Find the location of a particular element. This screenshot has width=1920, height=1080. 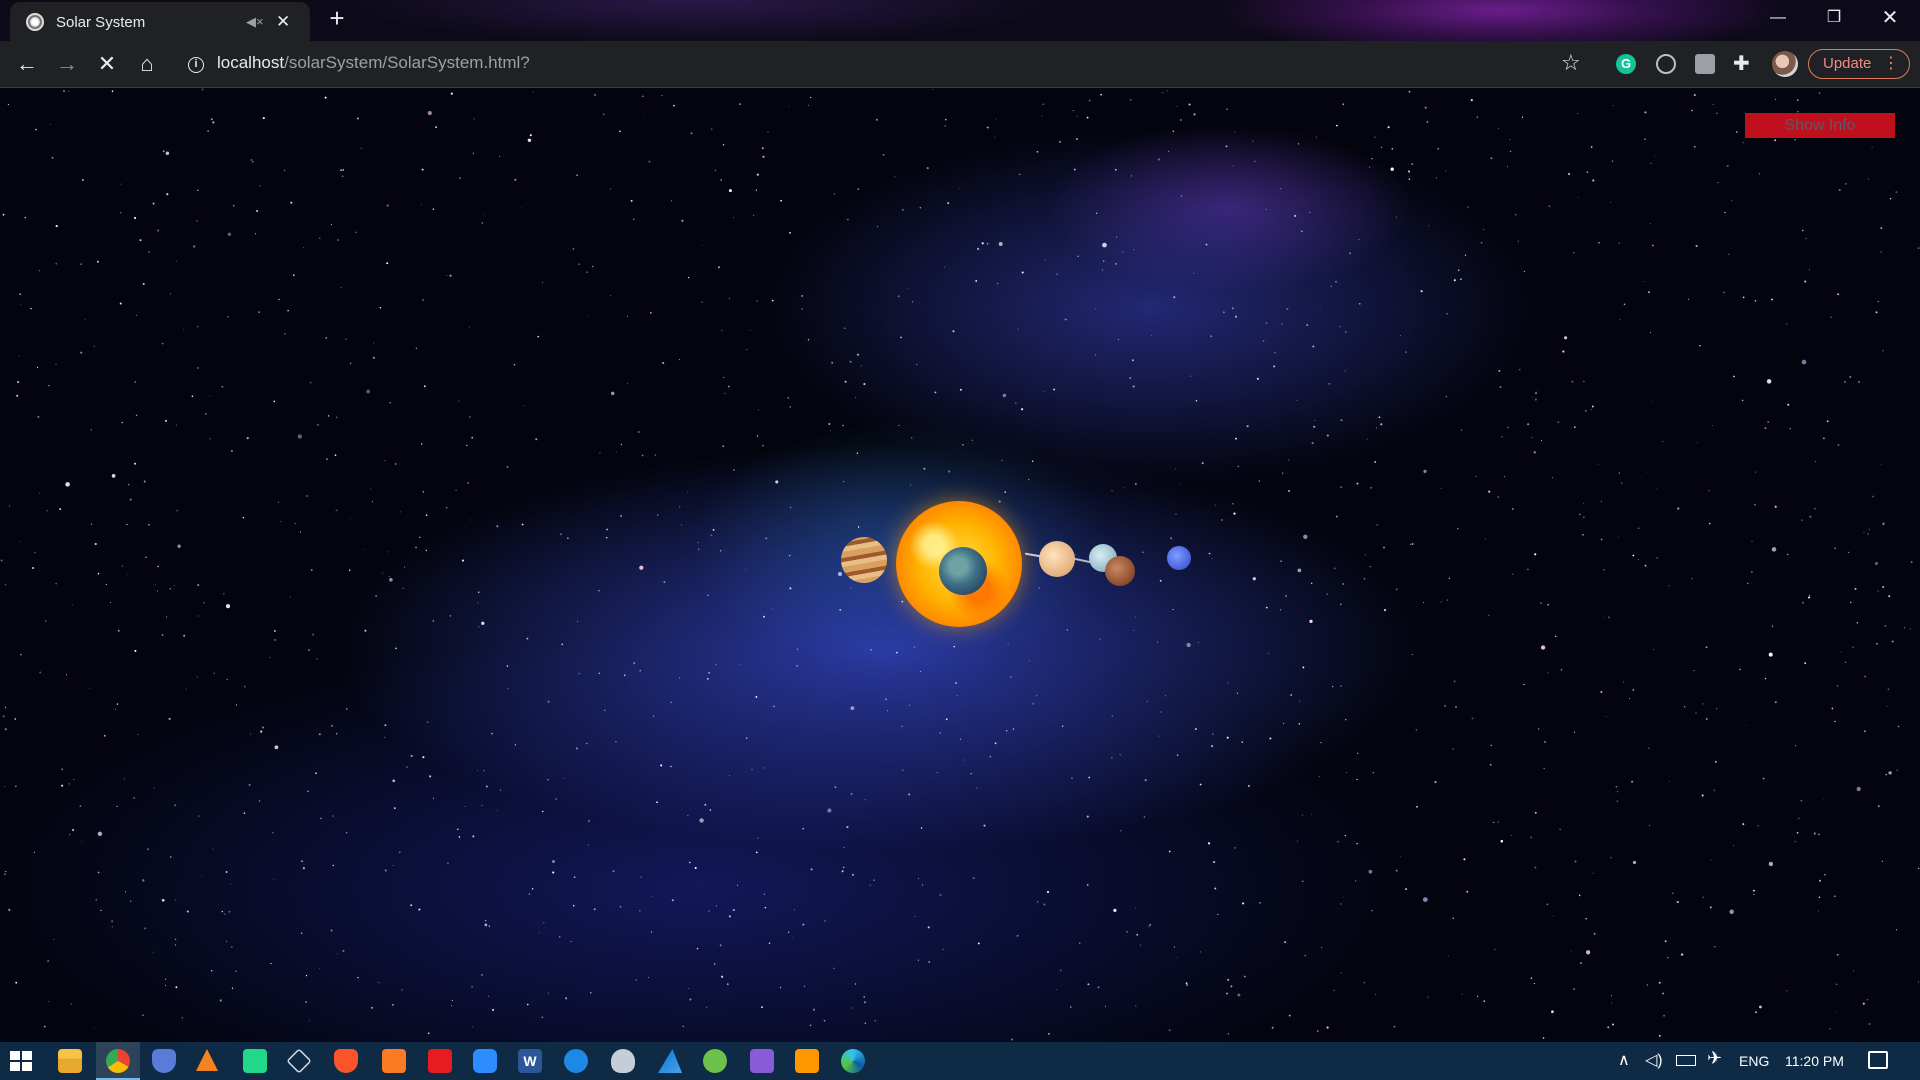

chat-icon is located at coordinates (576, 1061).